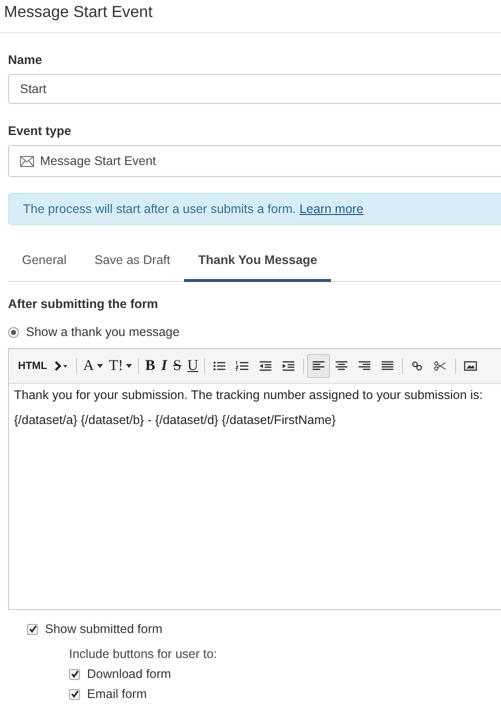  What do you see at coordinates (331, 209) in the screenshot?
I see `learn-more-link: Learn more` at bounding box center [331, 209].